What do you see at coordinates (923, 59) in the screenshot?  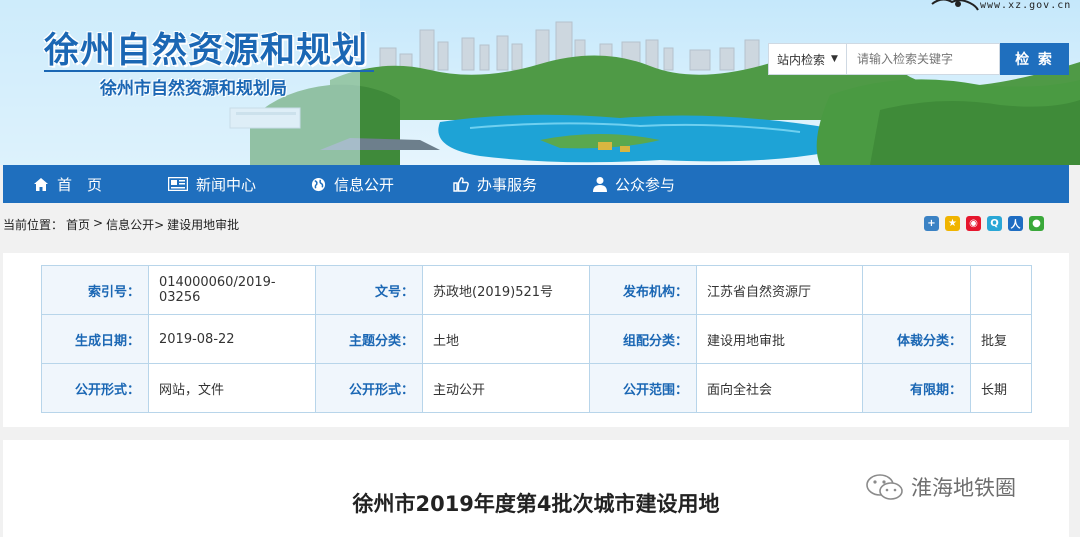 I see `search-input` at bounding box center [923, 59].